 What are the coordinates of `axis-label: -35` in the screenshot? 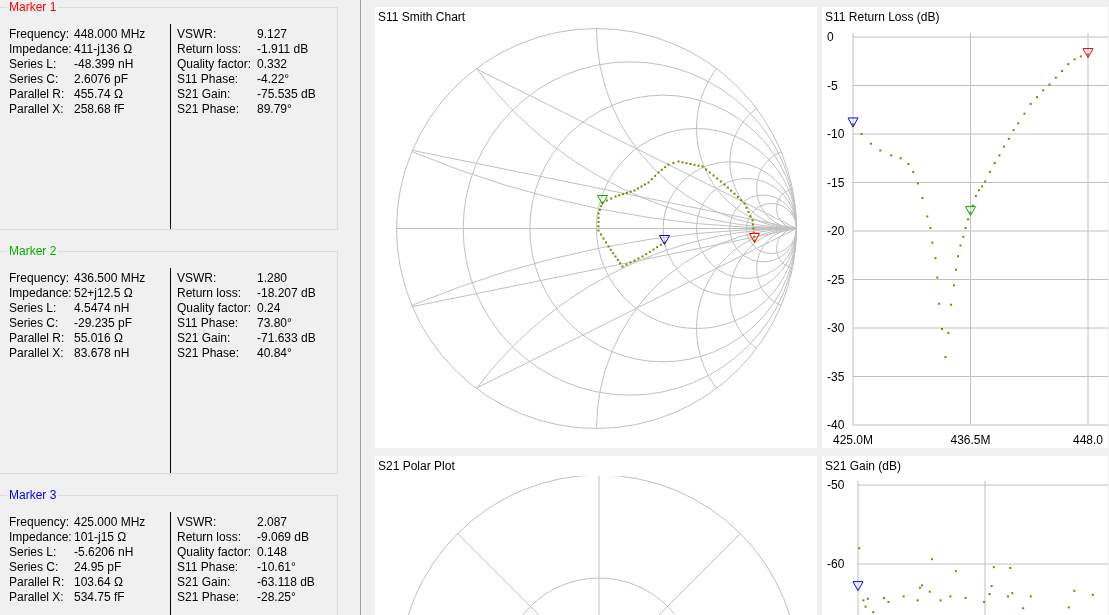 It's located at (836, 376).